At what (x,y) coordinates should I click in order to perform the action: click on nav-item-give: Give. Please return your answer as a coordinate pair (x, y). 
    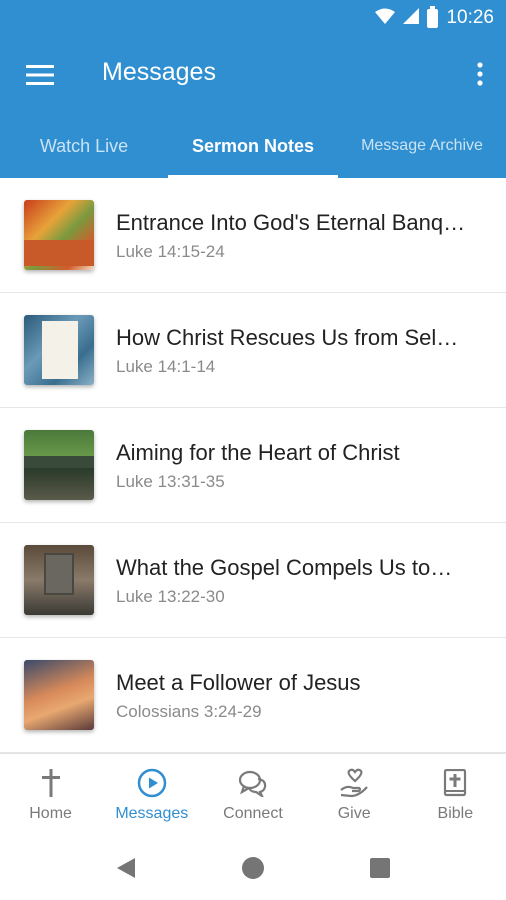
    Looking at the image, I should click on (354, 795).